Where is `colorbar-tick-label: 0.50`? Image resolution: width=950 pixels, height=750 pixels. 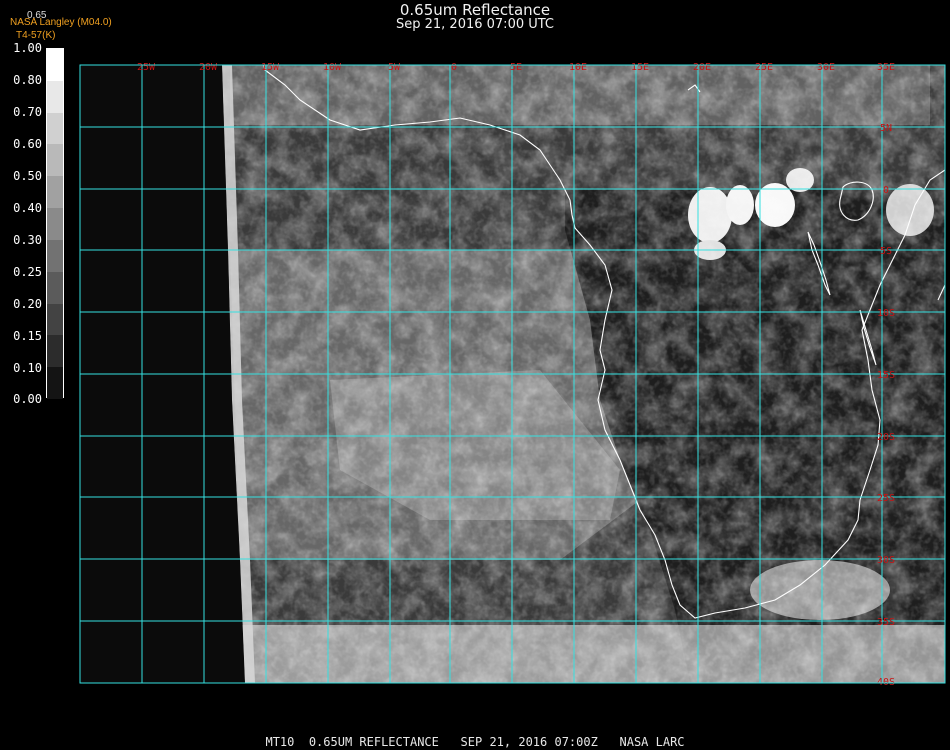
colorbar-tick-label: 0.50 is located at coordinates (27, 176).